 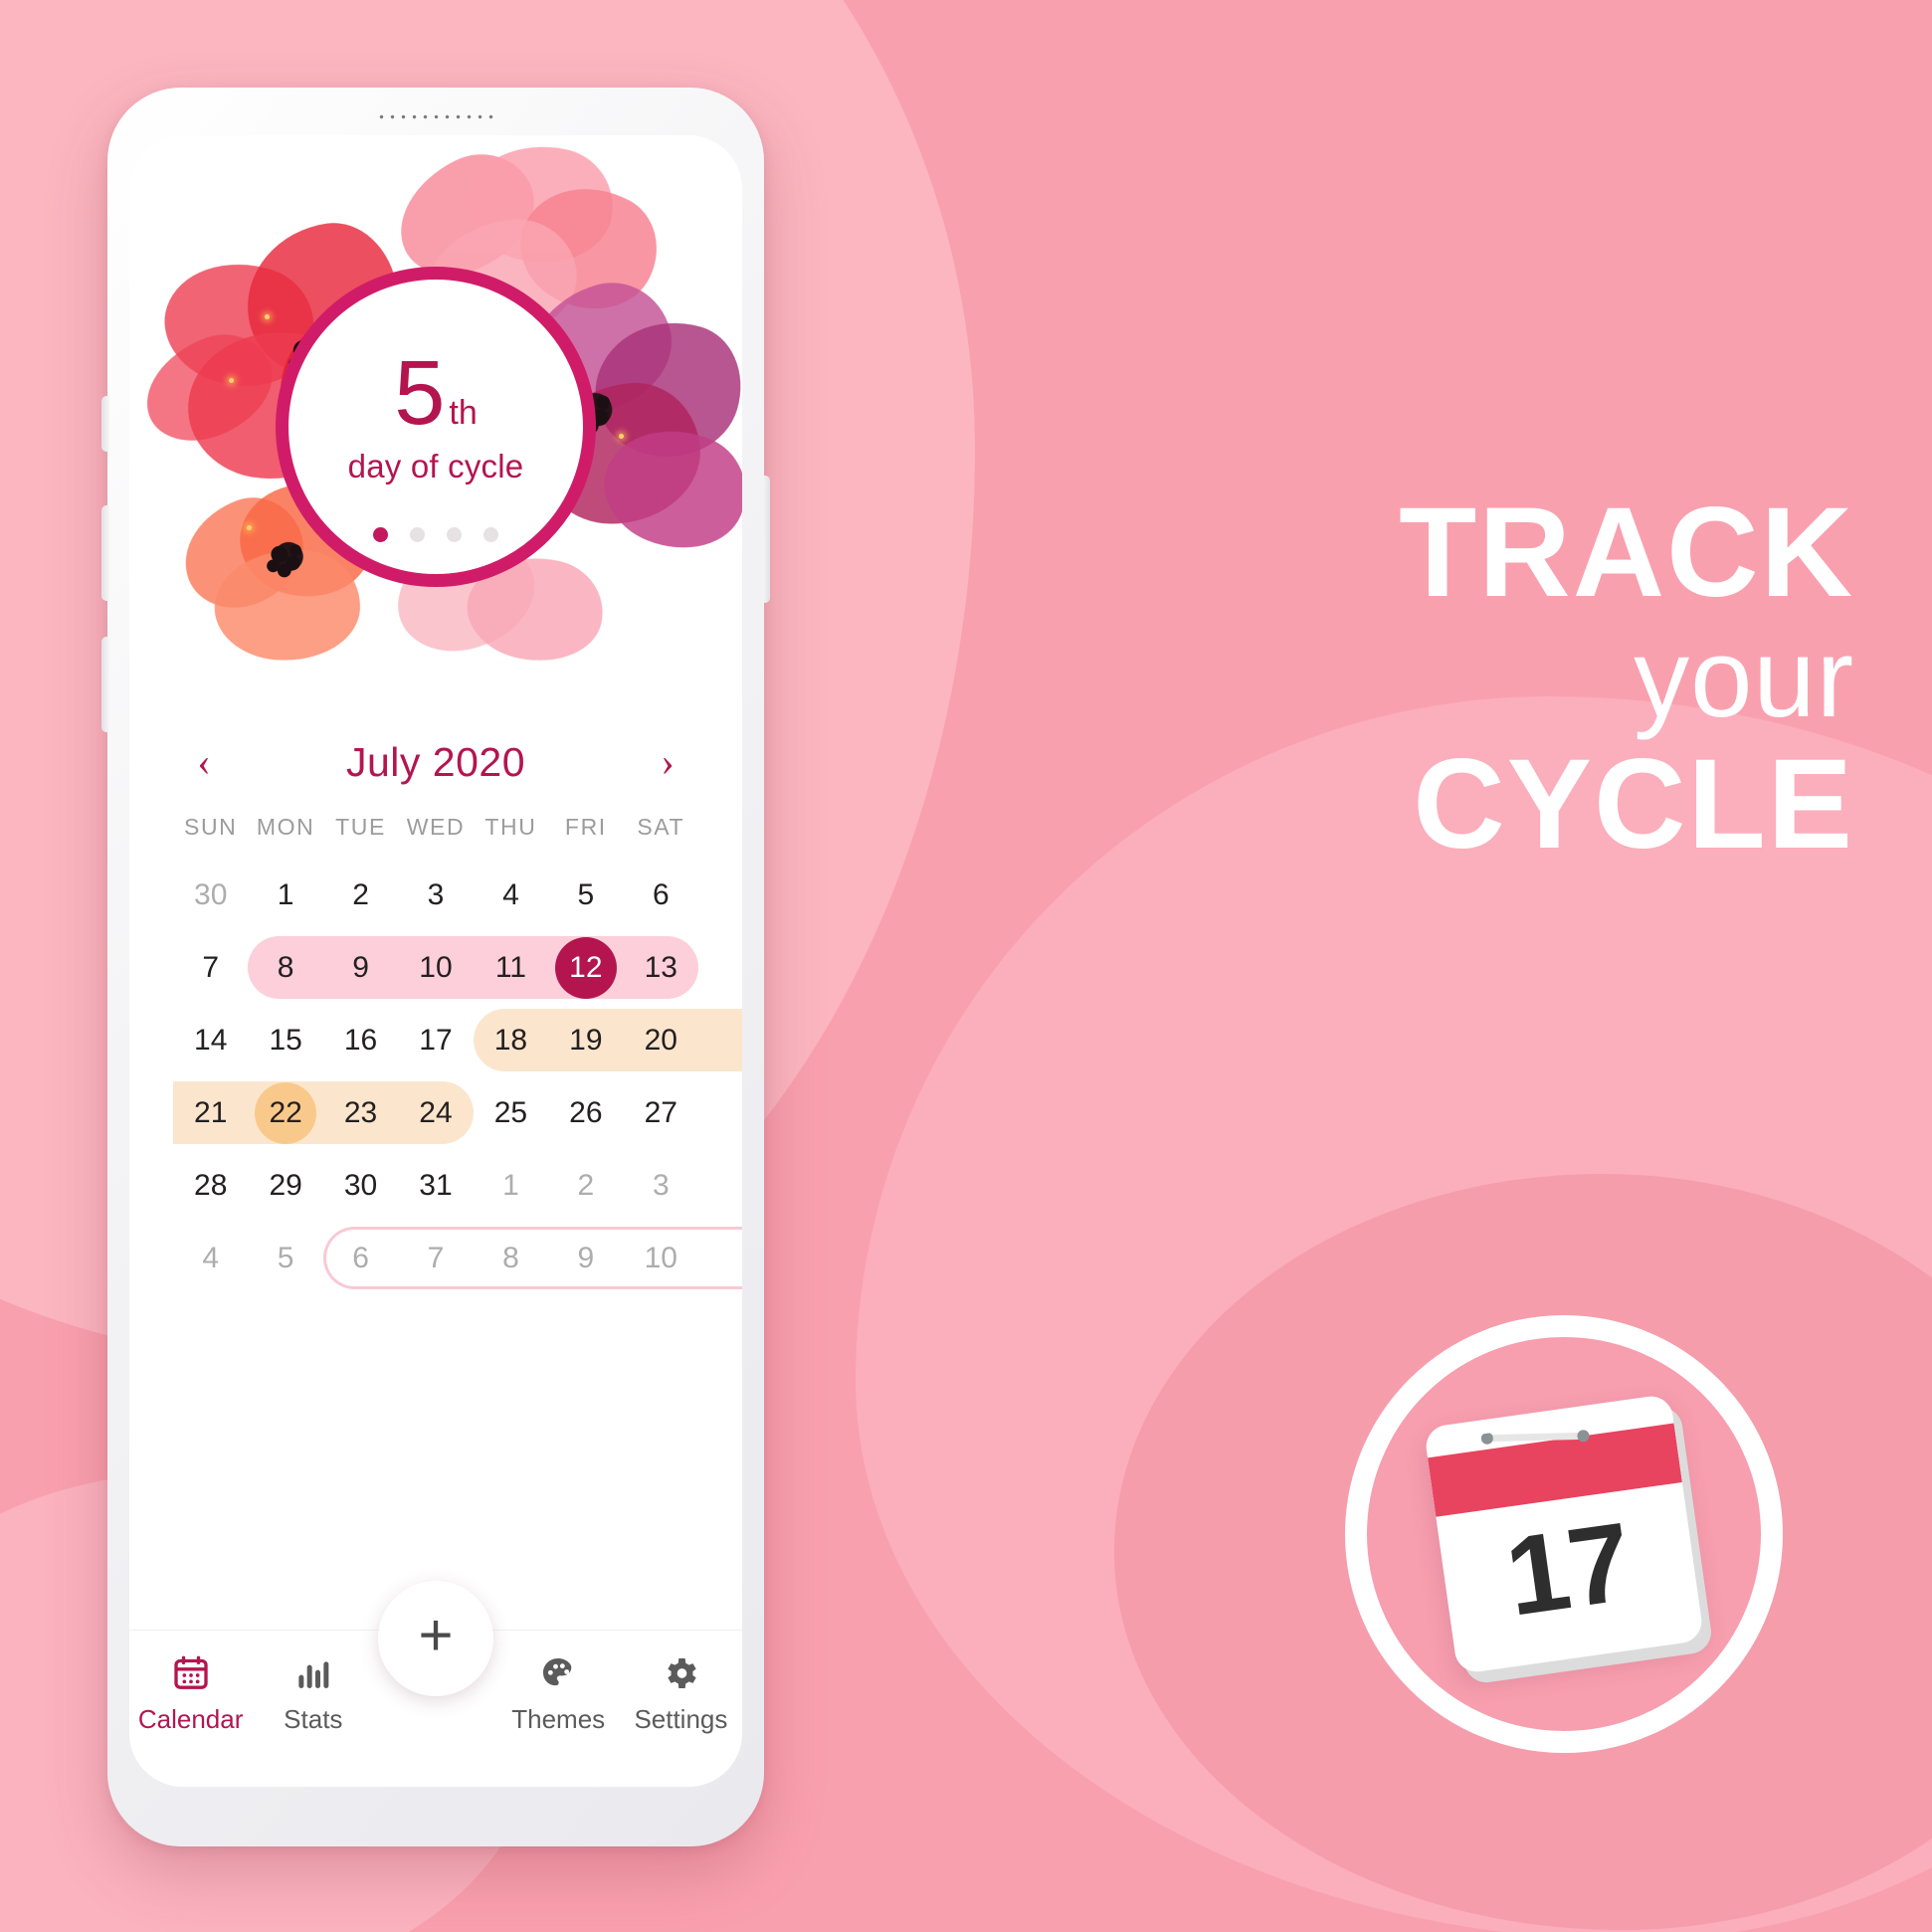 I want to click on calendar-day-cell: 18, so click(x=511, y=1040).